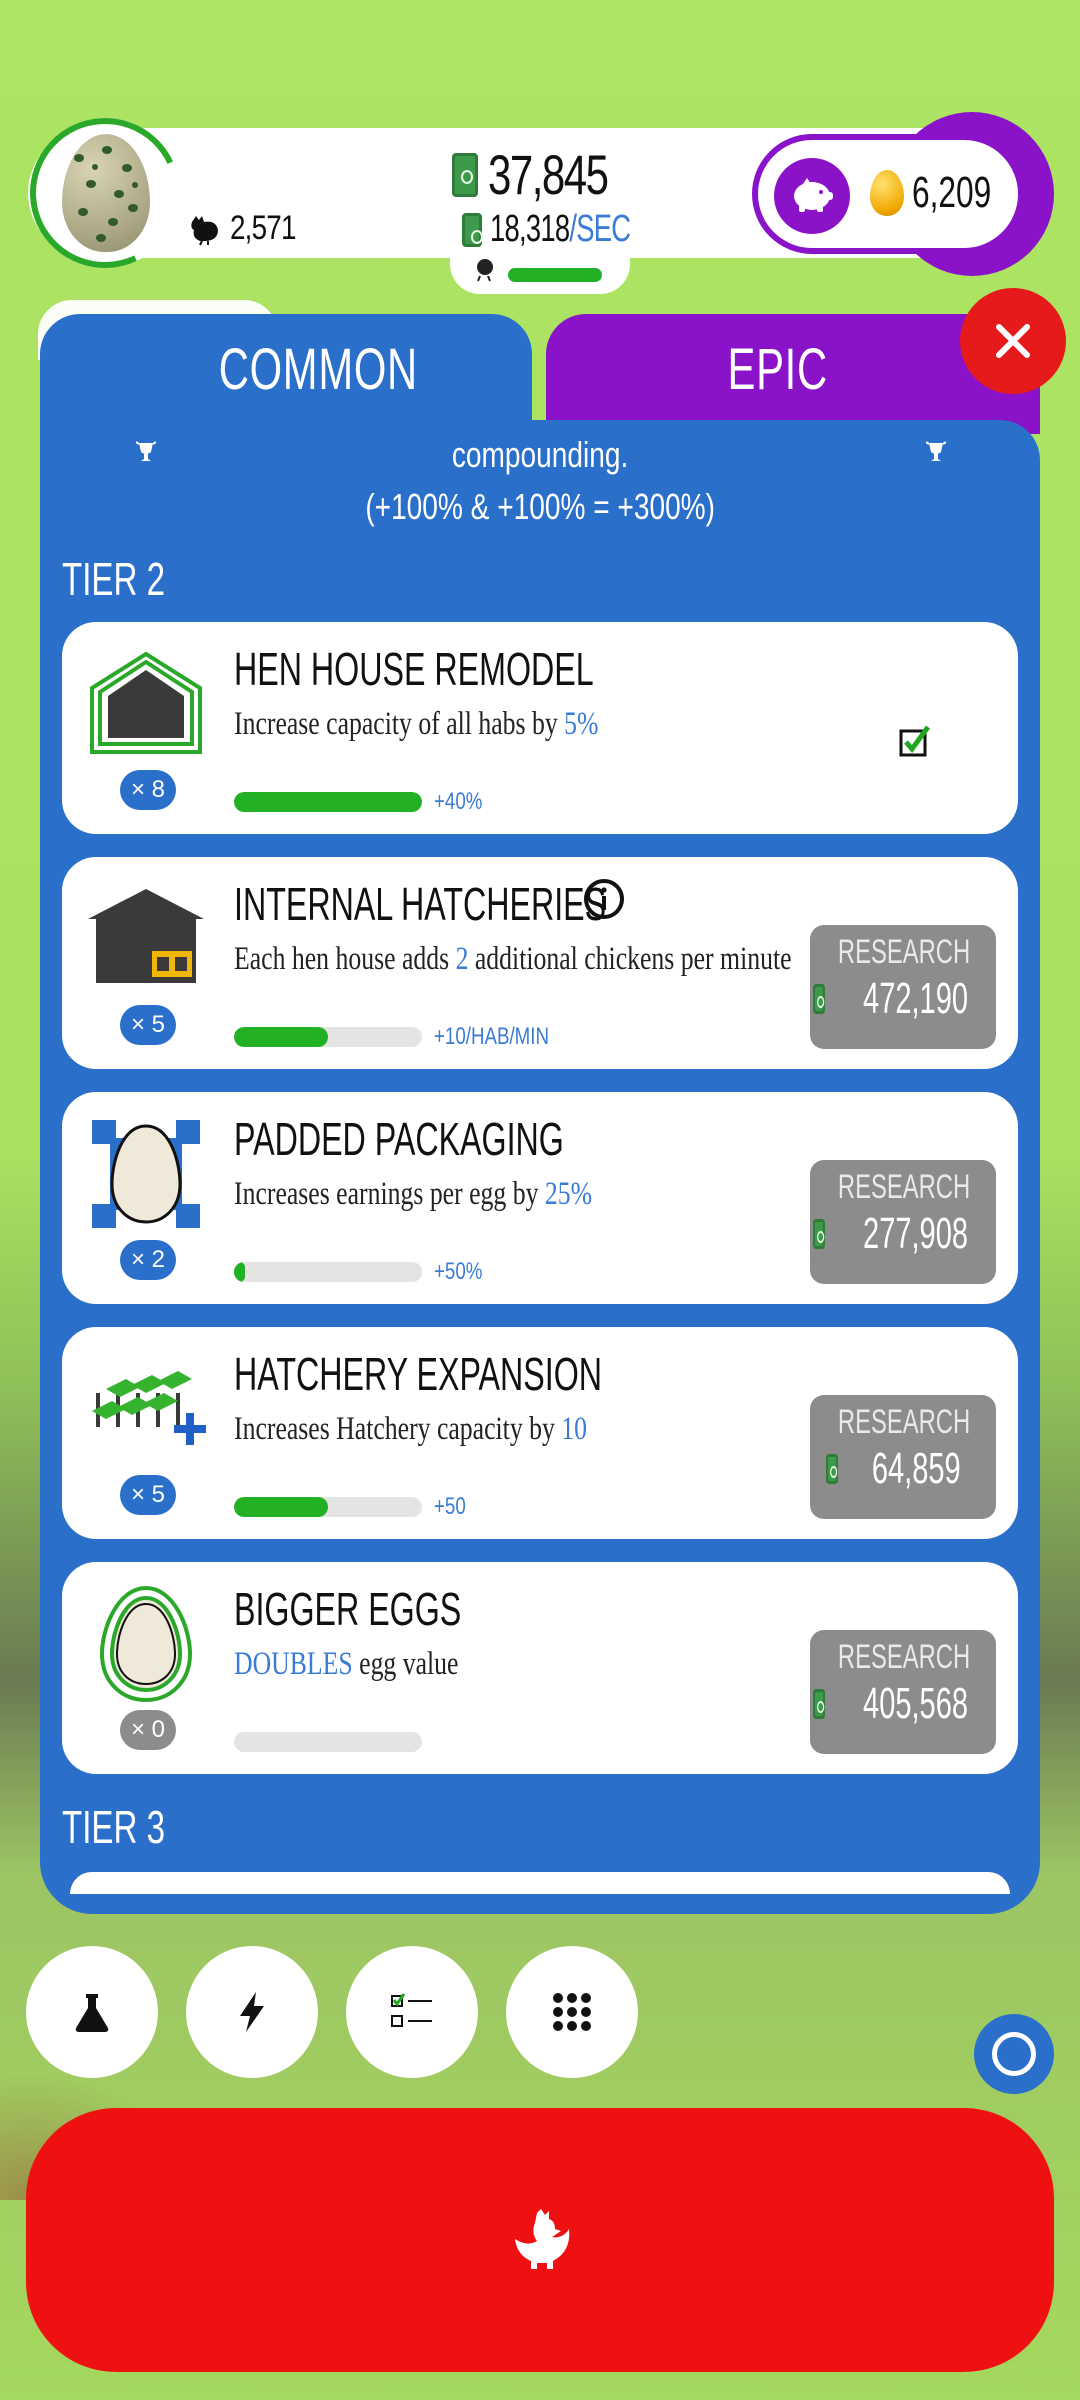  Describe the element at coordinates (915, 741) in the screenshot. I see `completed-checkmark-icon` at that location.